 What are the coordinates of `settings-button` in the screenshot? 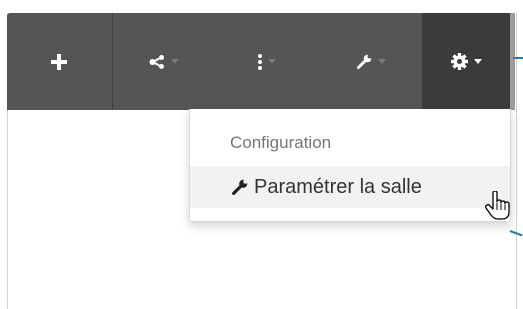 It's located at (466, 61).